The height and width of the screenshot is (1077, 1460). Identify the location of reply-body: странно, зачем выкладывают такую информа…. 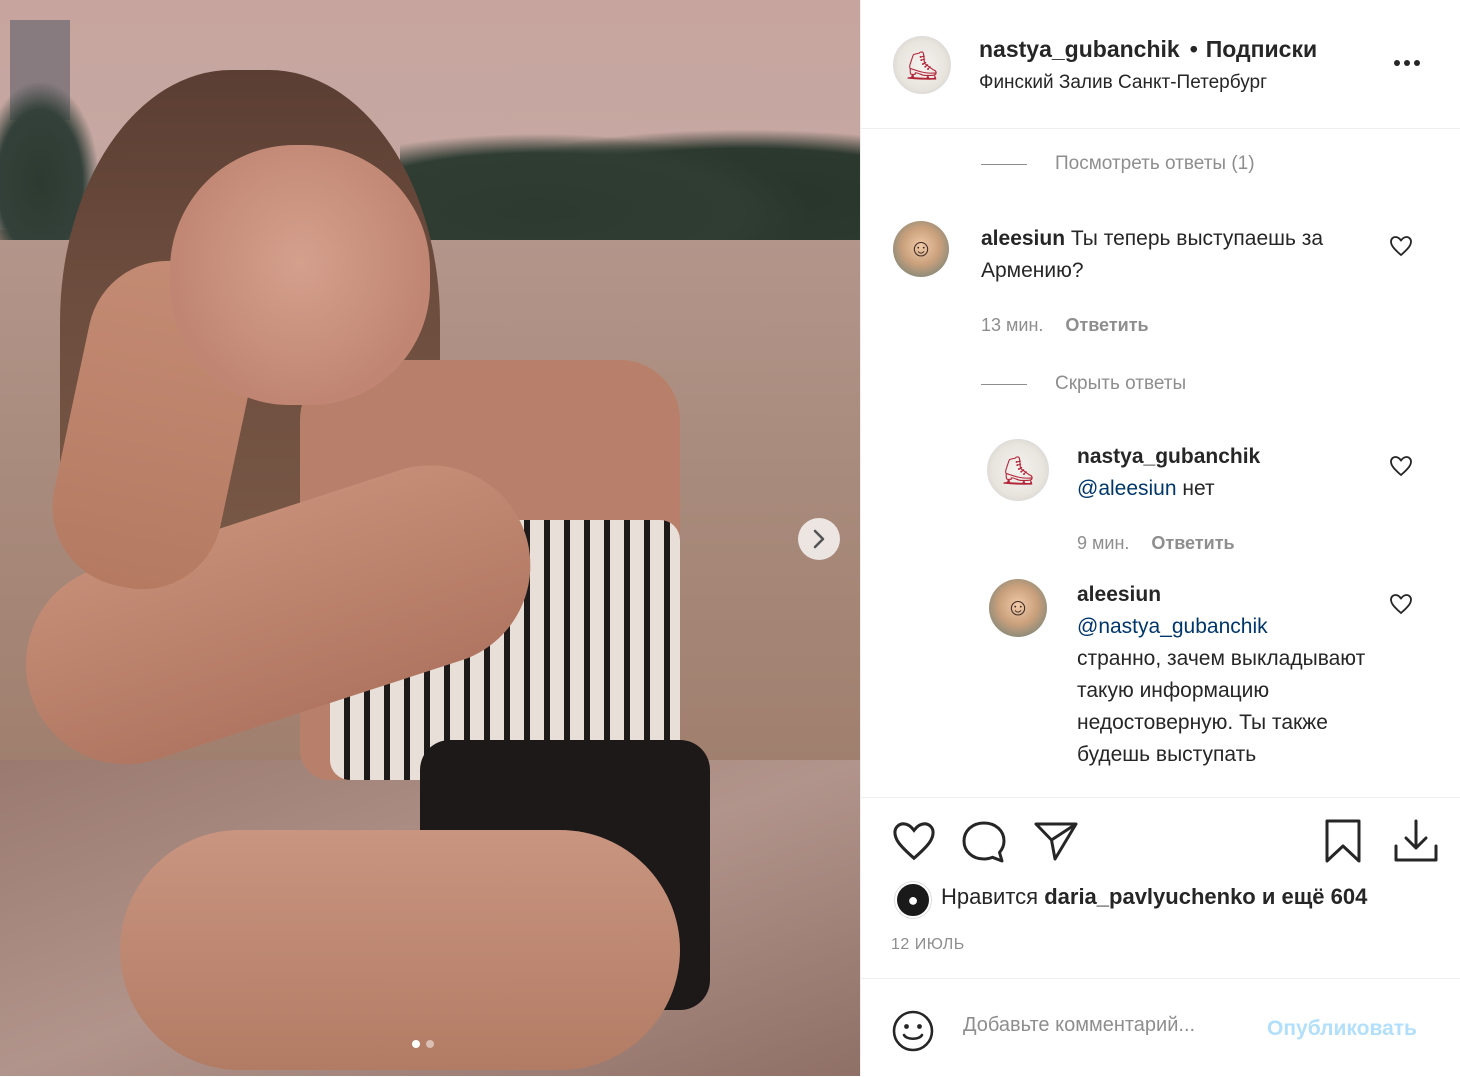
(1221, 706).